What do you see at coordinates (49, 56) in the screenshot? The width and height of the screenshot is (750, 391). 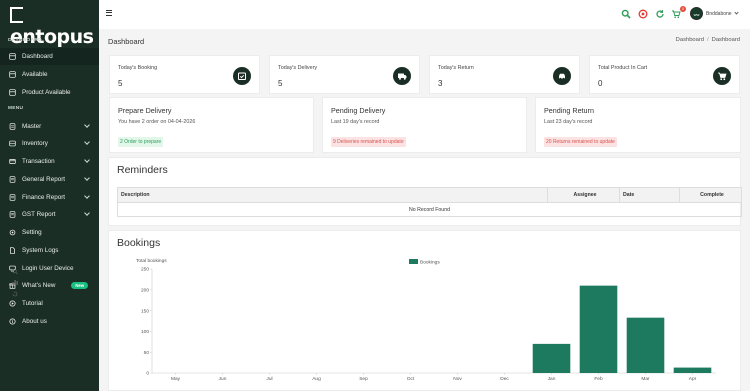 I see `sidebar-item-dashboard: Dashboard` at bounding box center [49, 56].